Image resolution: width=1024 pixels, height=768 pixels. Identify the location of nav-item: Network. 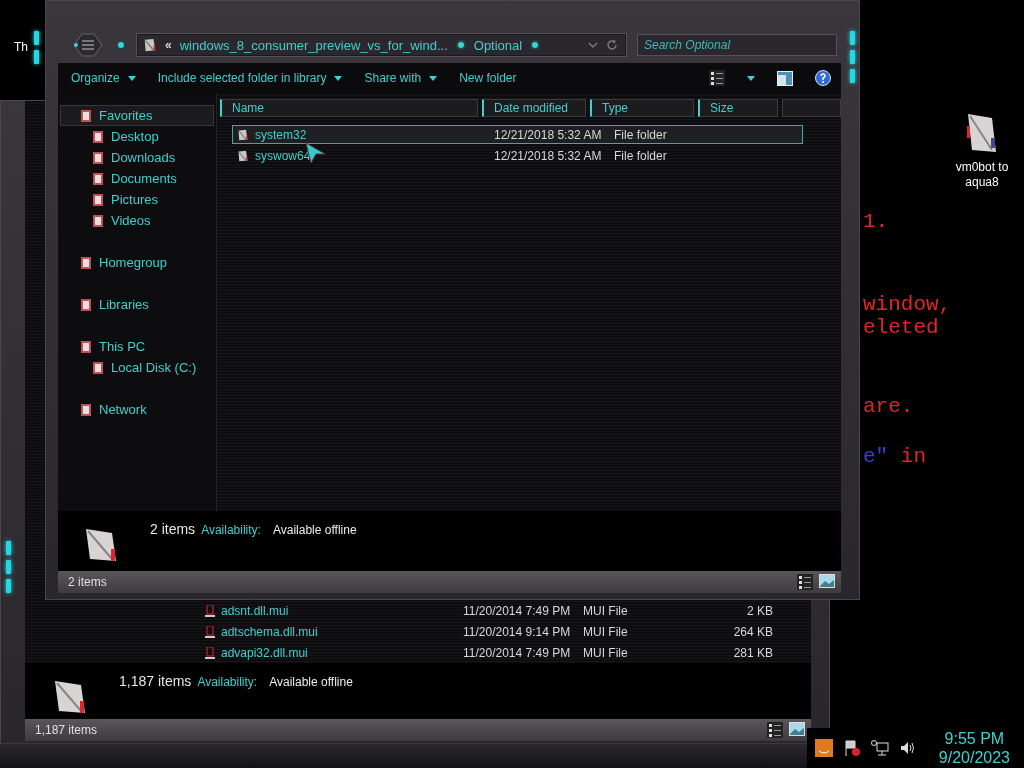
(137, 409).